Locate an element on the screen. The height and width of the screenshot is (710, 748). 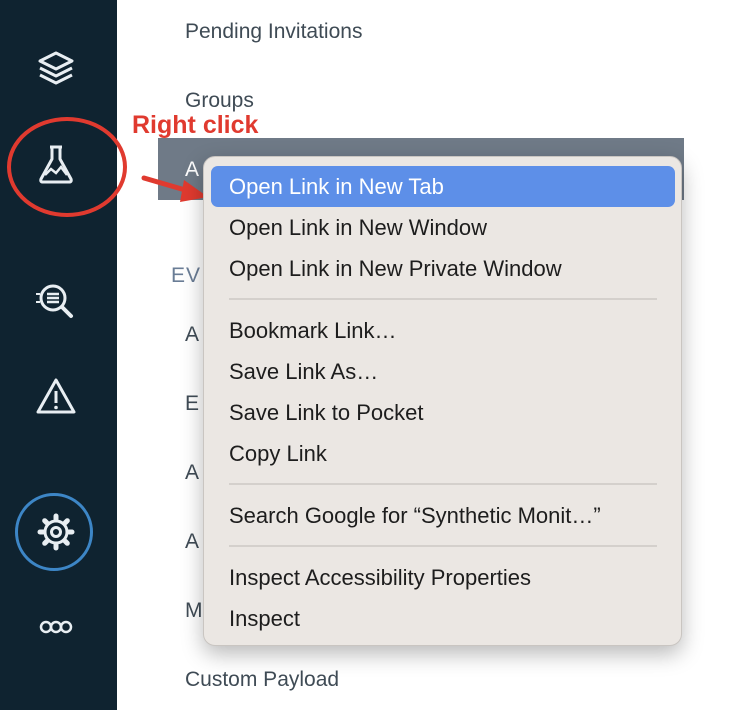
warning-icon is located at coordinates (56, 396).